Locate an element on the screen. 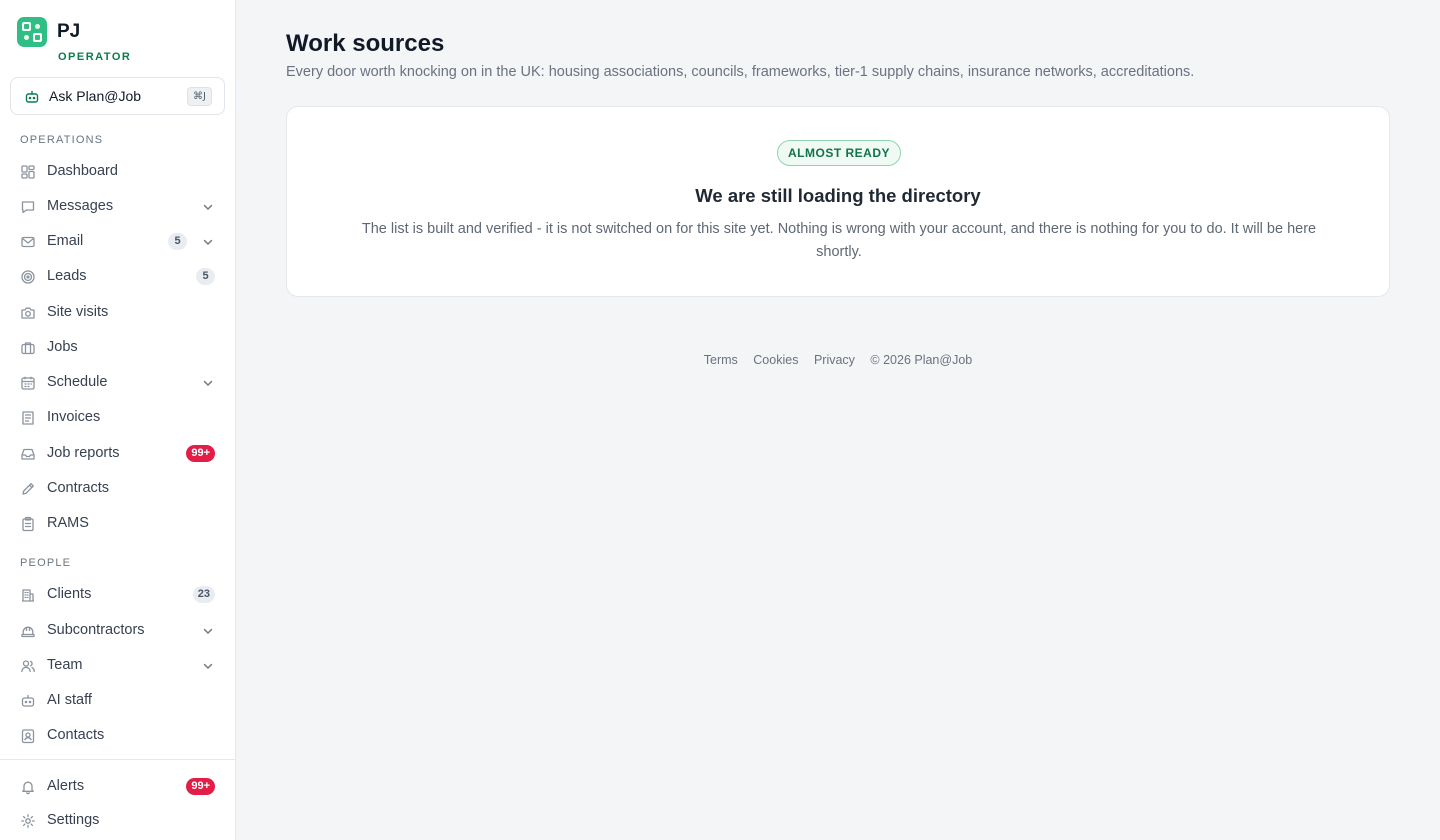 This screenshot has width=1440, height=840. camera-icon is located at coordinates (28, 313).